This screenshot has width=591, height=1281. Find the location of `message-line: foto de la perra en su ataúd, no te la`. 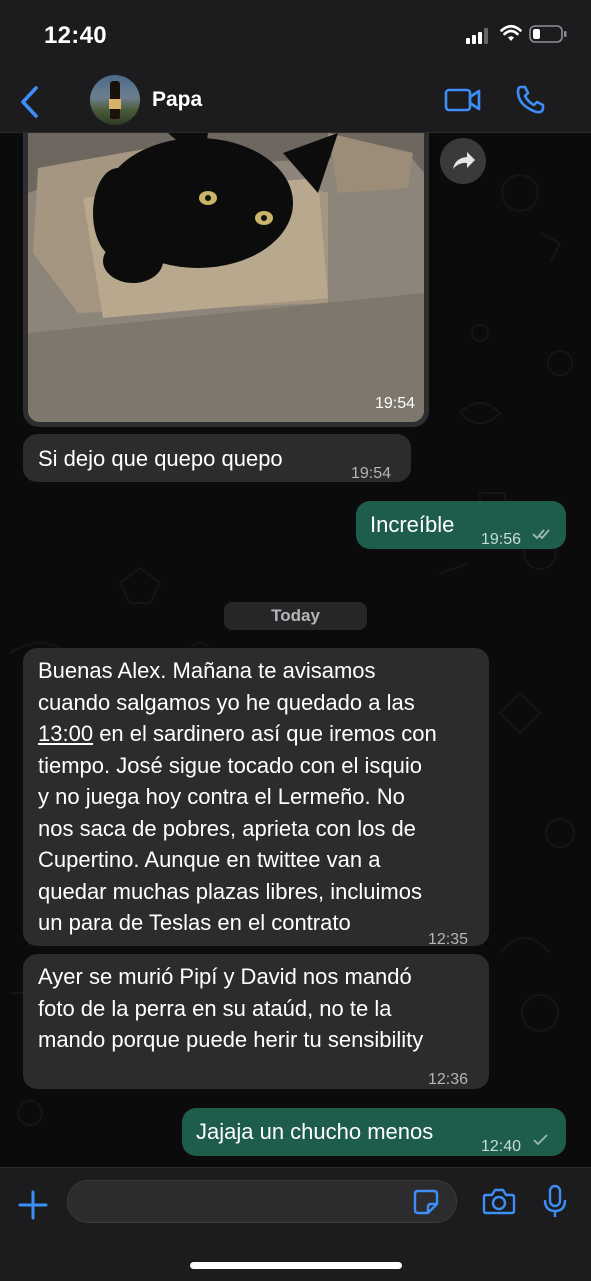

message-line: foto de la perra en su ataúd, no te la is located at coordinates (215, 1008).